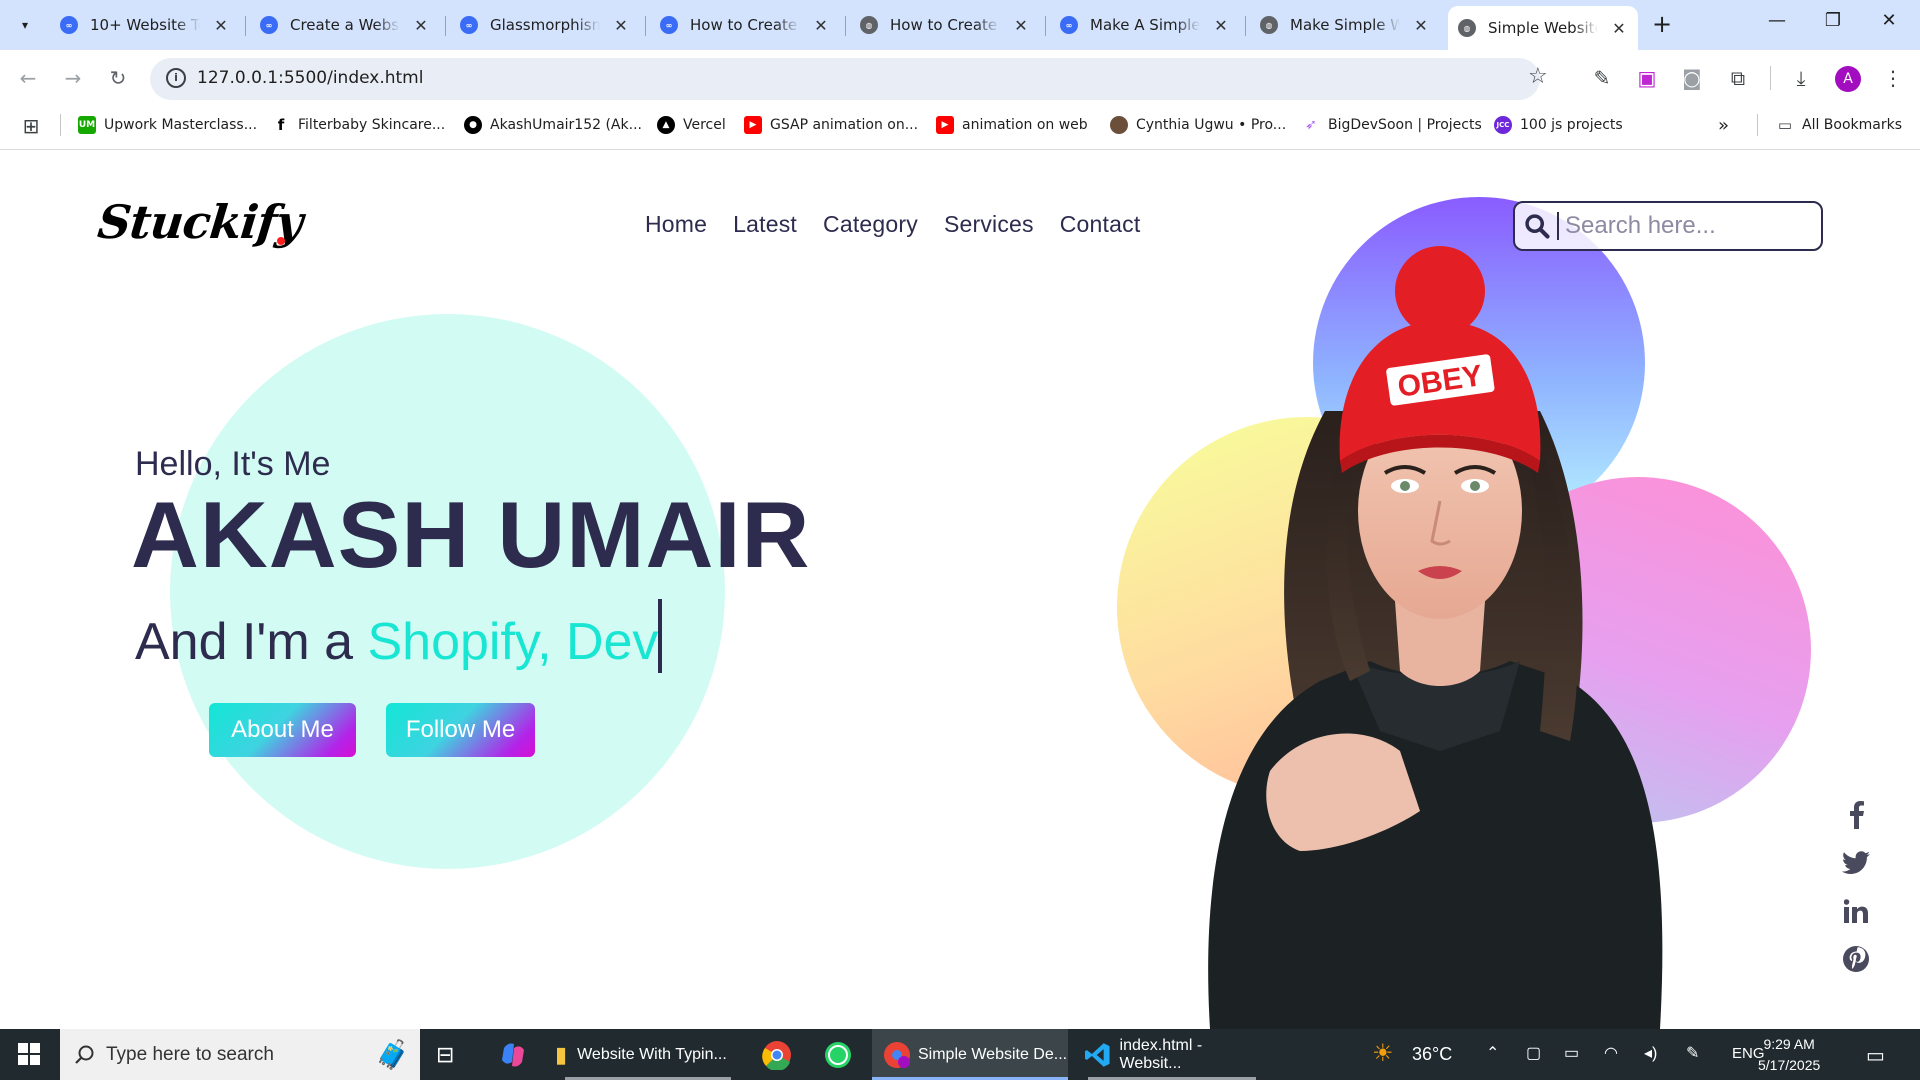  Describe the element at coordinates (1245, 26) in the screenshot. I see `tab-divider` at that location.